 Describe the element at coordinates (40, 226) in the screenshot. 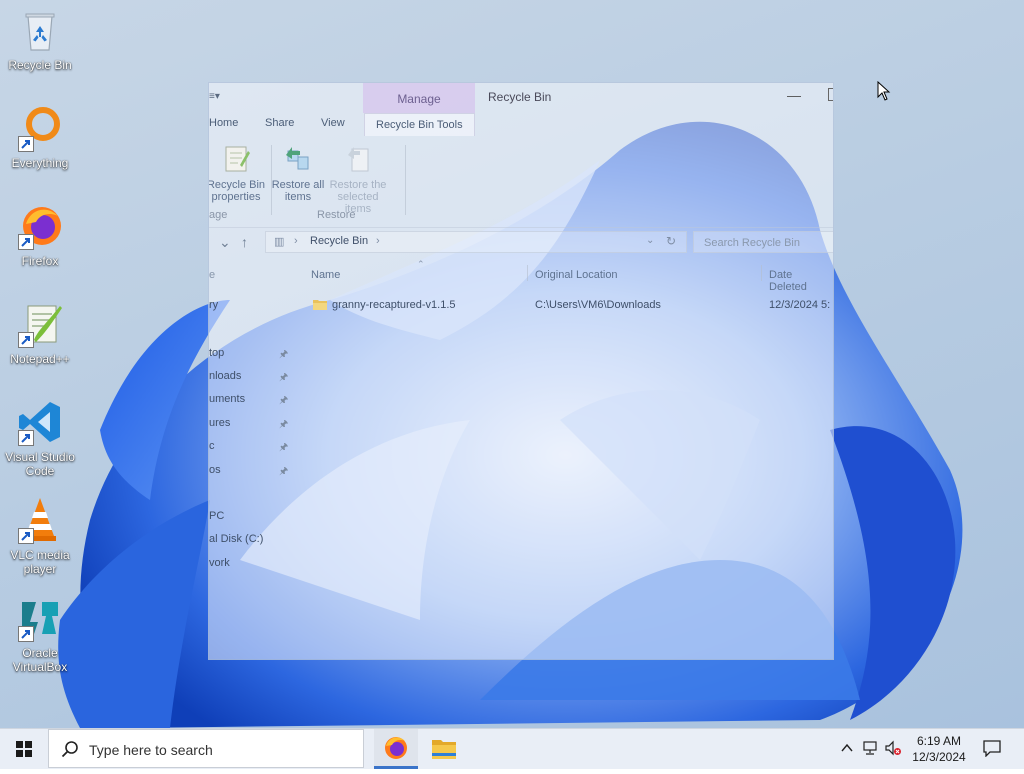

I see `firefox-icon` at that location.